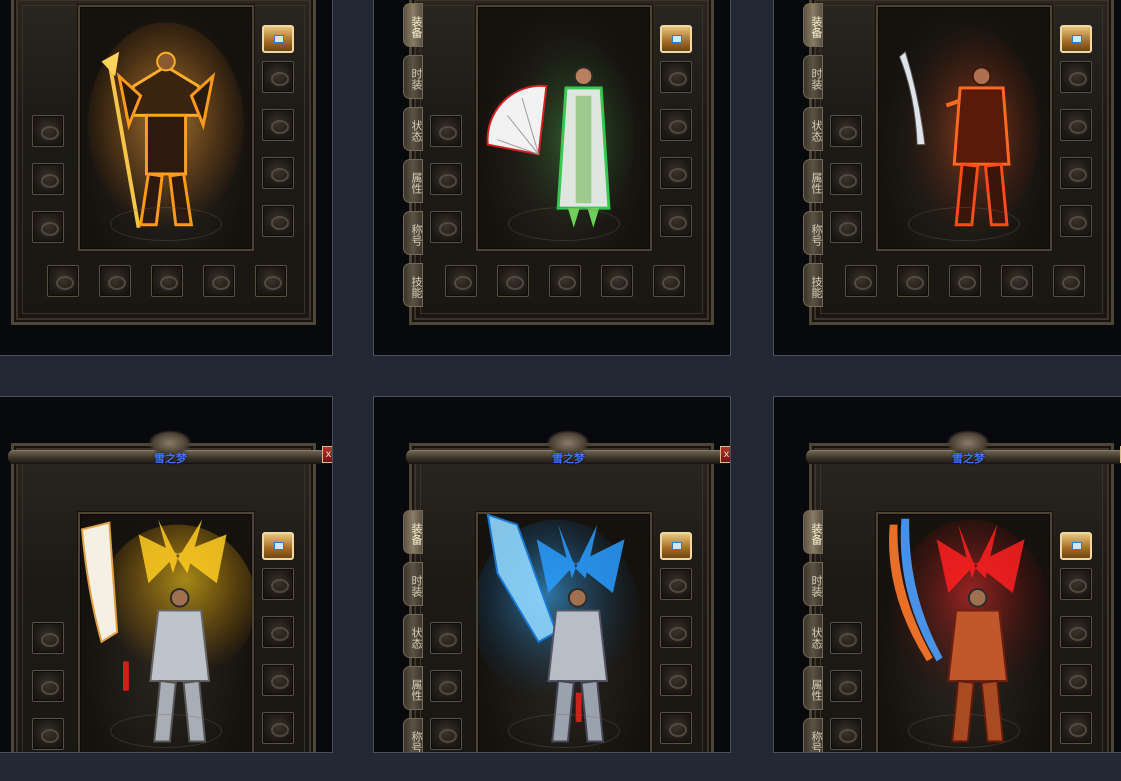 The image size is (1121, 781). I want to click on side-tabs: 装备 时装 状态 属性 称号 技能, so click(813, 159).